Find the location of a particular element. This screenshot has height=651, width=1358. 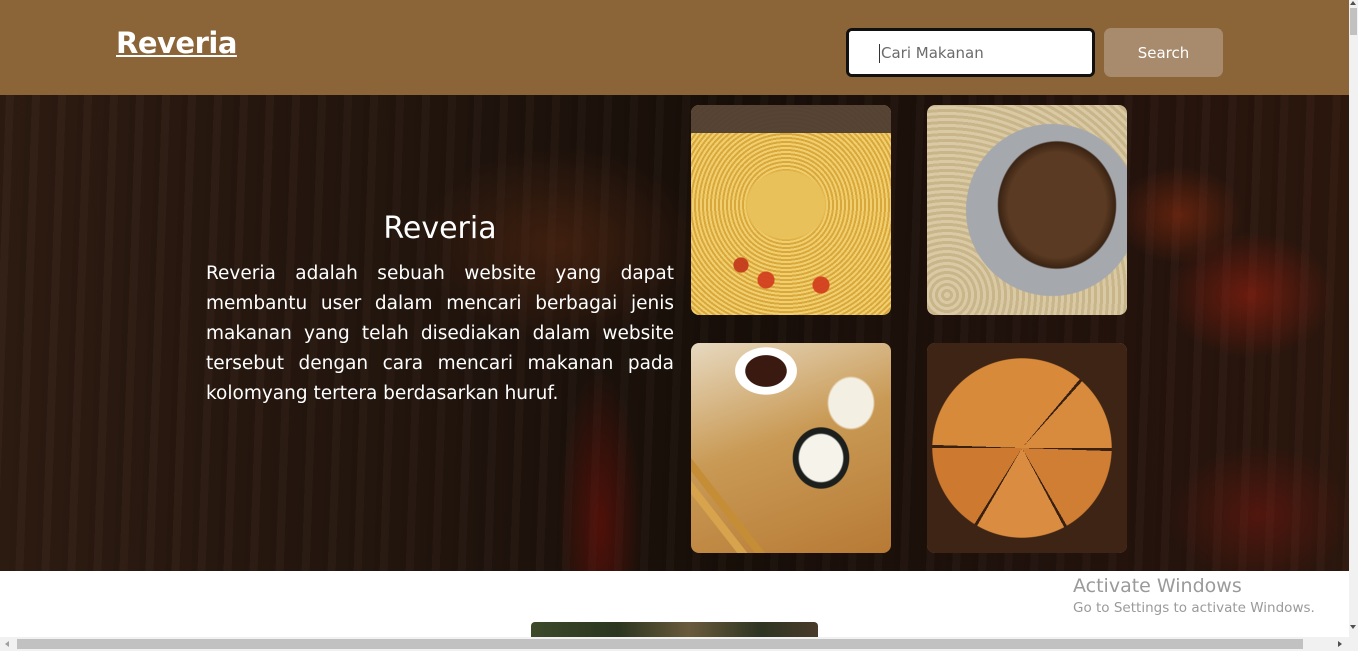

windows-activation-subtitle: Go to Settings to activate Windows. is located at coordinates (1194, 608).